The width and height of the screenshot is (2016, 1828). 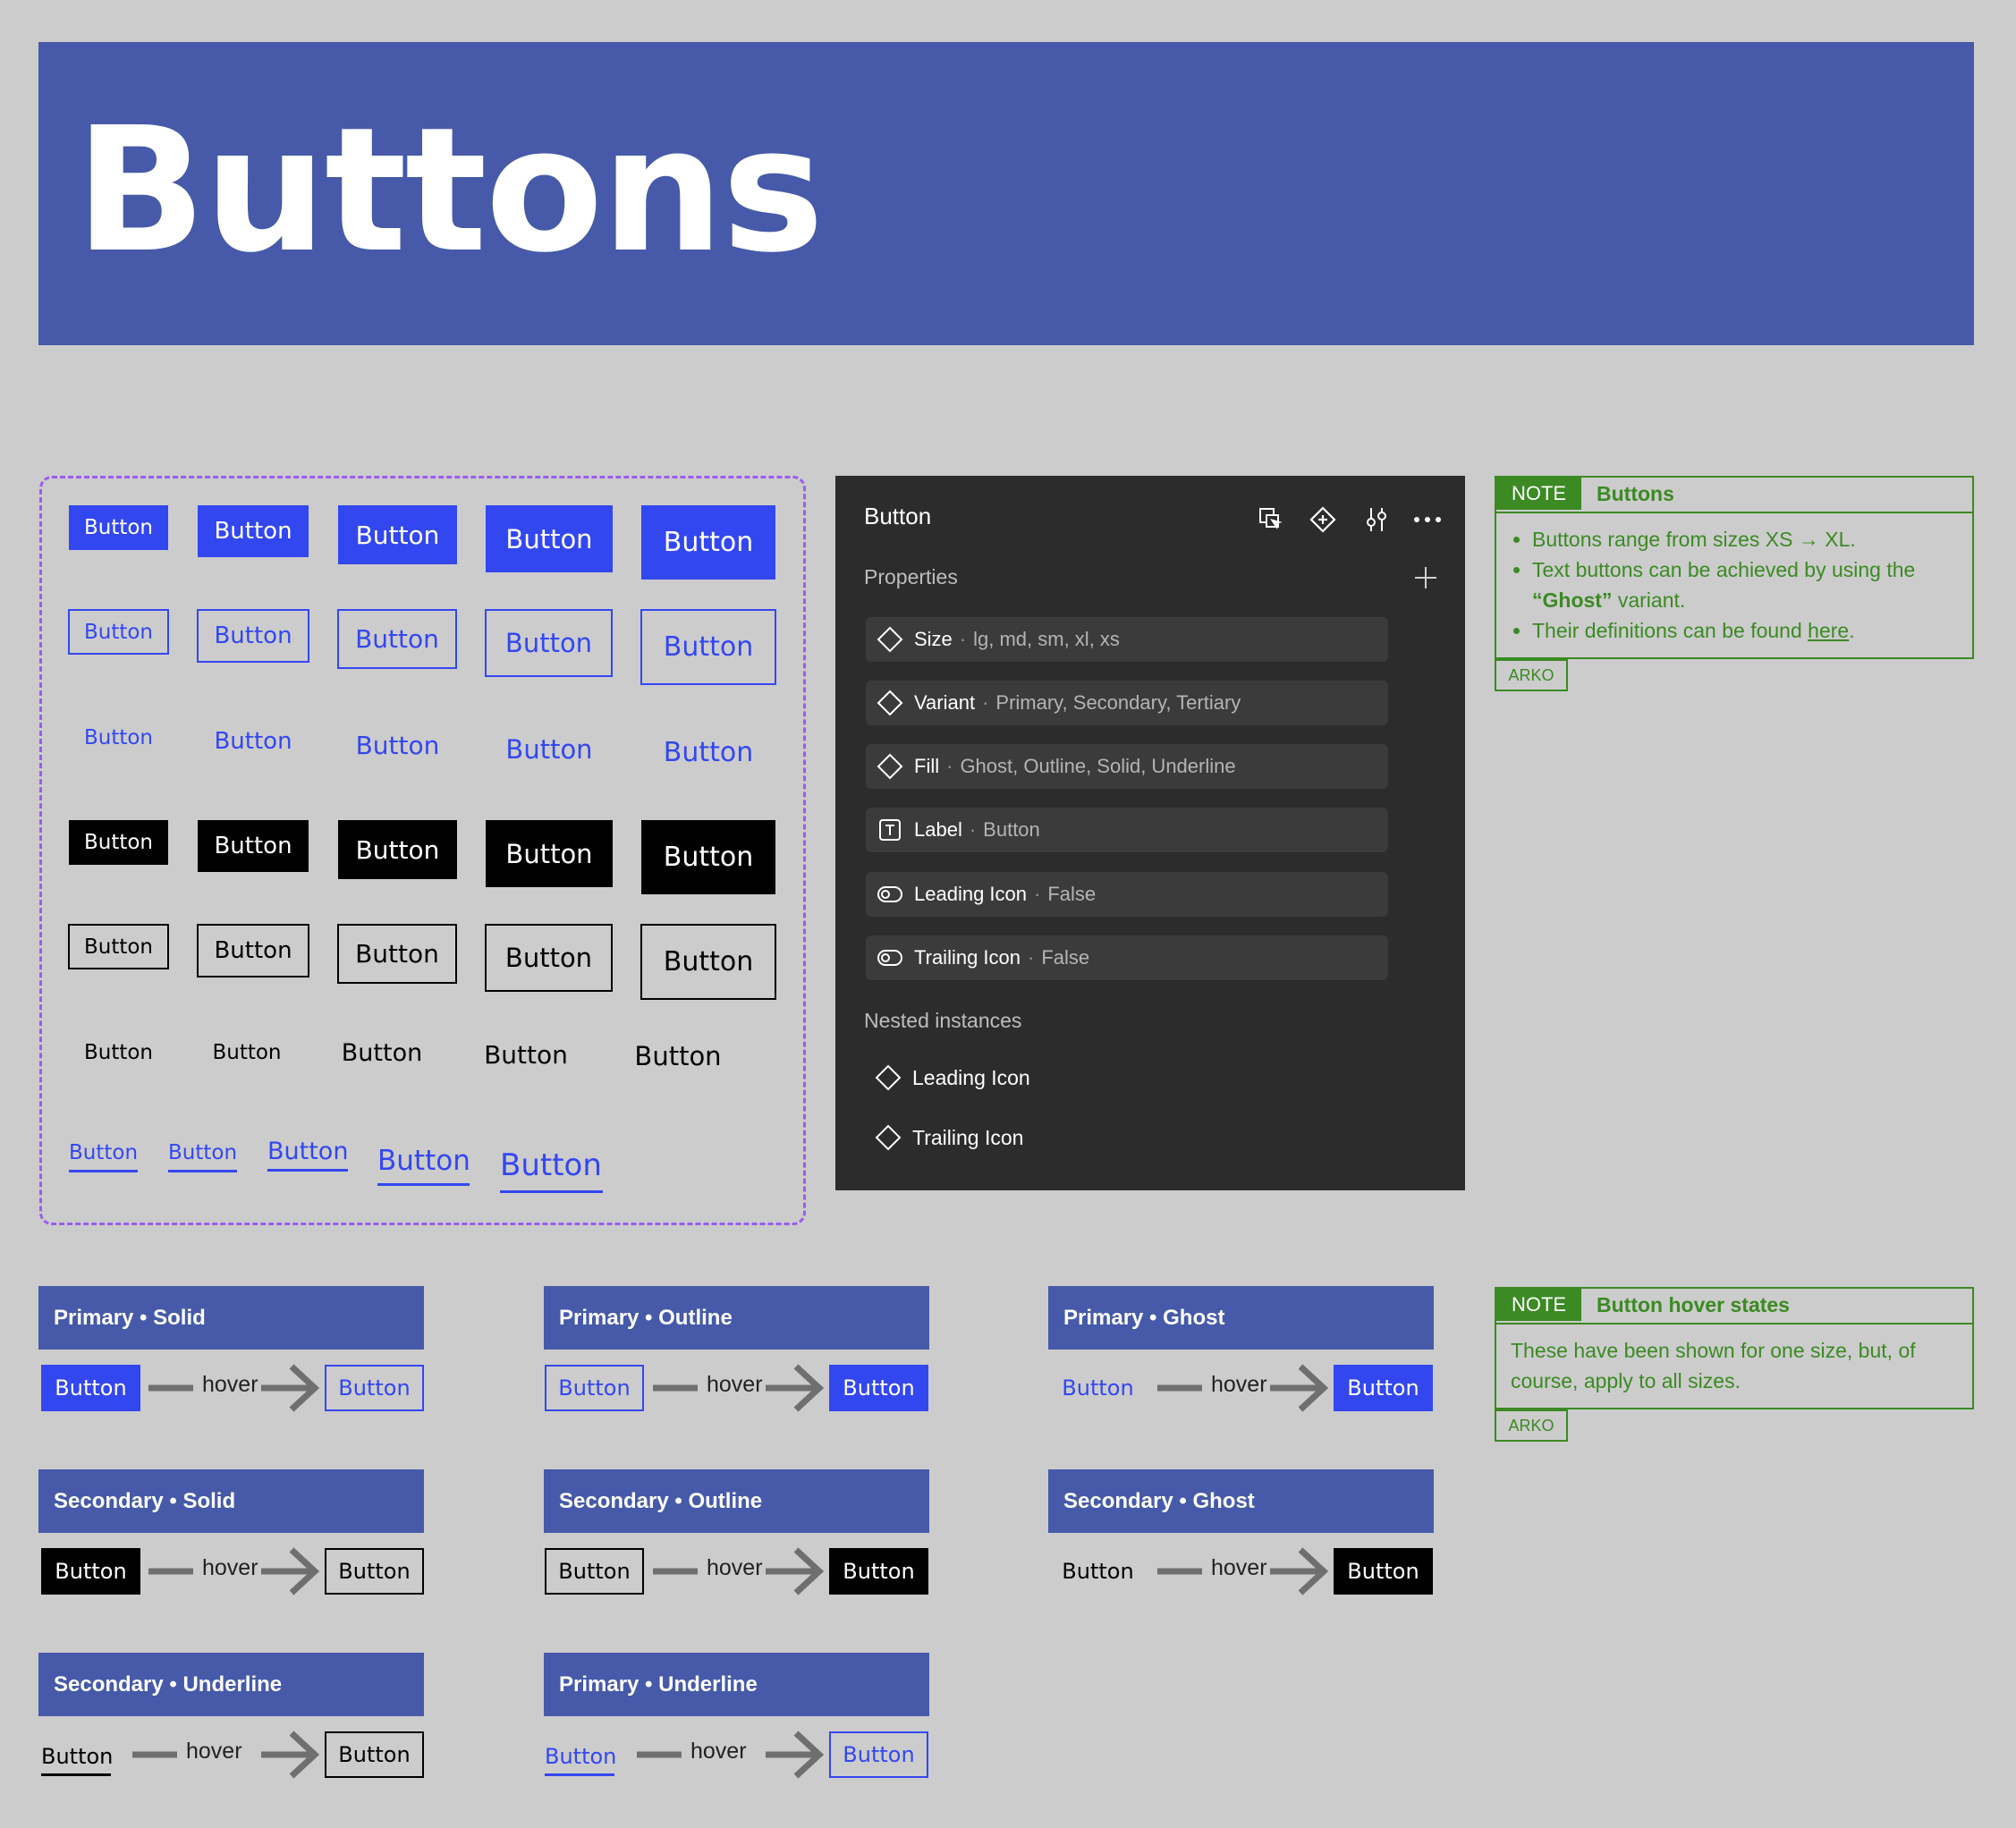 I want to click on button-primary-outline-md: Button, so click(x=397, y=639).